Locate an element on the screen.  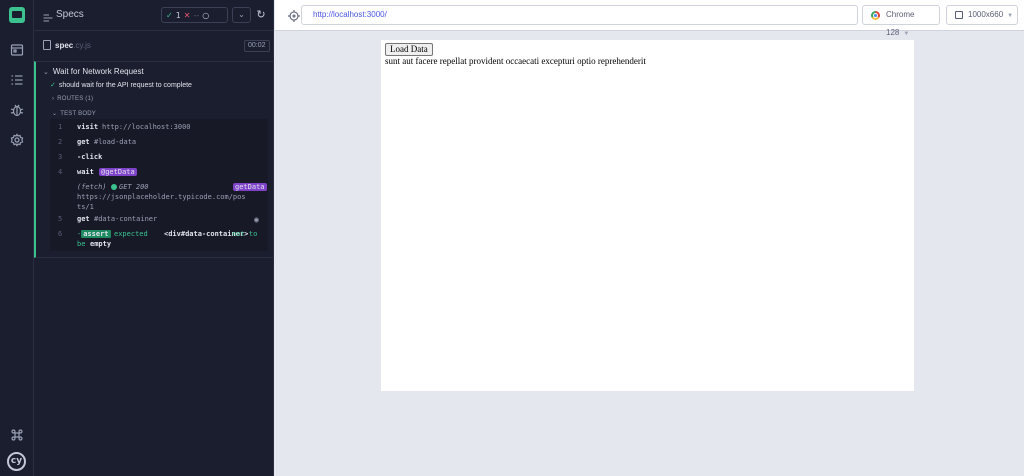
test-body-toggle: ⌄ TEST BODY is located at coordinates (74, 113).